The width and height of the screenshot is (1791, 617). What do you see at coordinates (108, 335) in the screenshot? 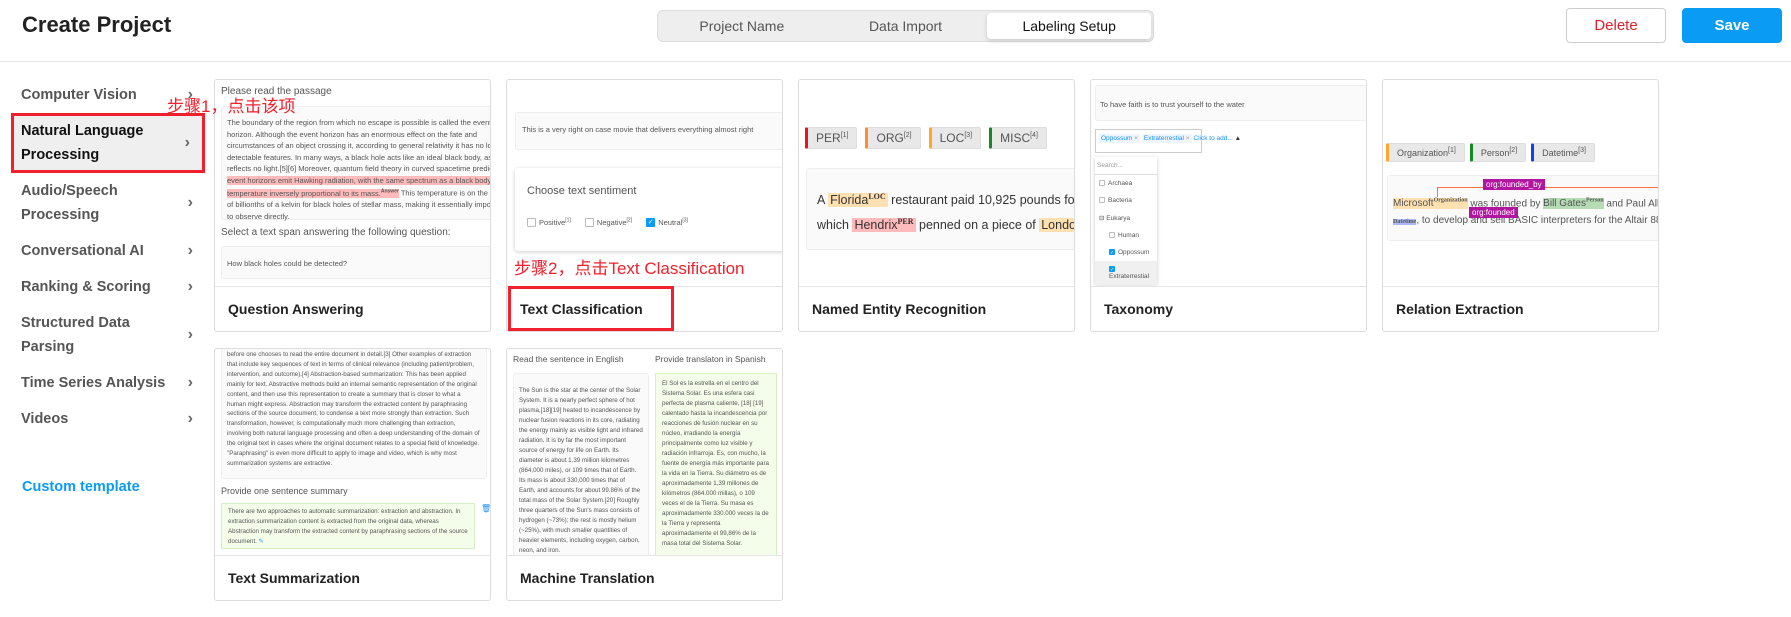
I see `sidebar-item-structured-data: Structured Data Parsing ›` at bounding box center [108, 335].